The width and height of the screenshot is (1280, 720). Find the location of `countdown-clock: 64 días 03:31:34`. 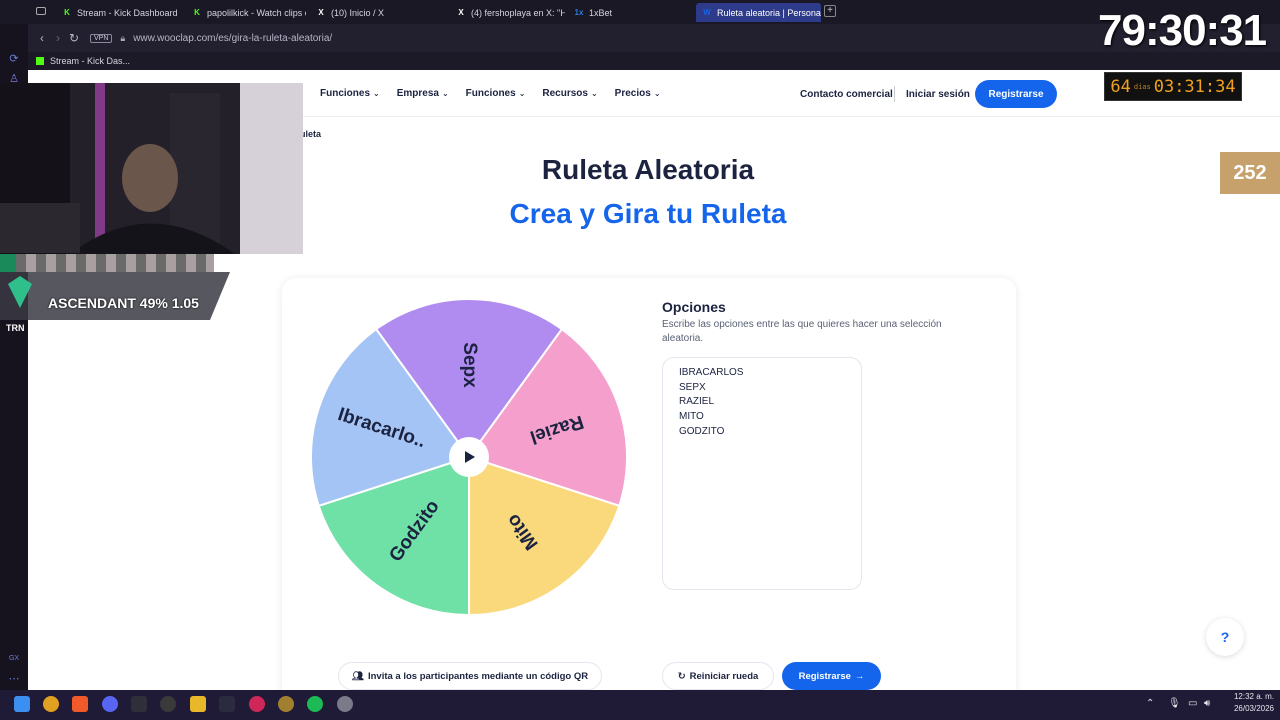

countdown-clock: 64 días 03:31:34 is located at coordinates (1173, 86).